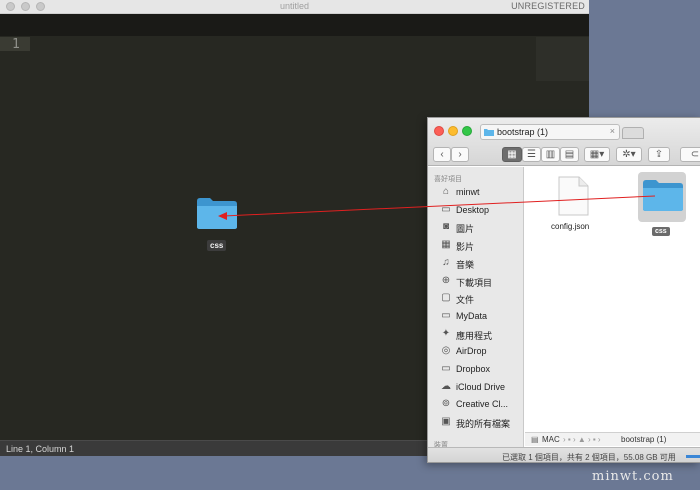 The width and height of the screenshot is (700, 490). I want to click on finder-status-bar: 已選取 1 個項目，共有 2 個項目，55.08 GB 可用, so click(564, 454).